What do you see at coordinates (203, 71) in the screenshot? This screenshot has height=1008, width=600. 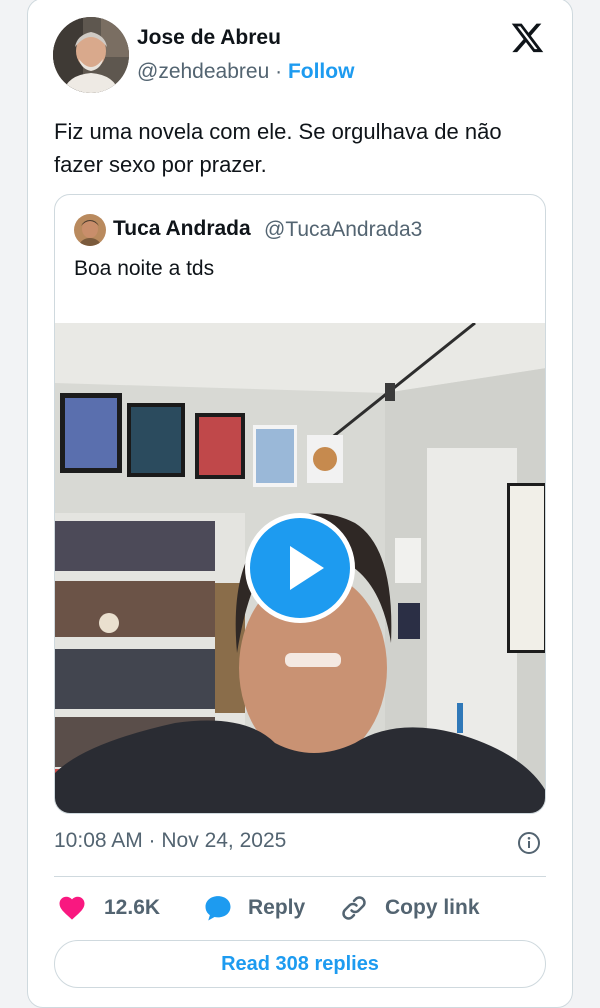 I see `author-handle: @zehdeabreu` at bounding box center [203, 71].